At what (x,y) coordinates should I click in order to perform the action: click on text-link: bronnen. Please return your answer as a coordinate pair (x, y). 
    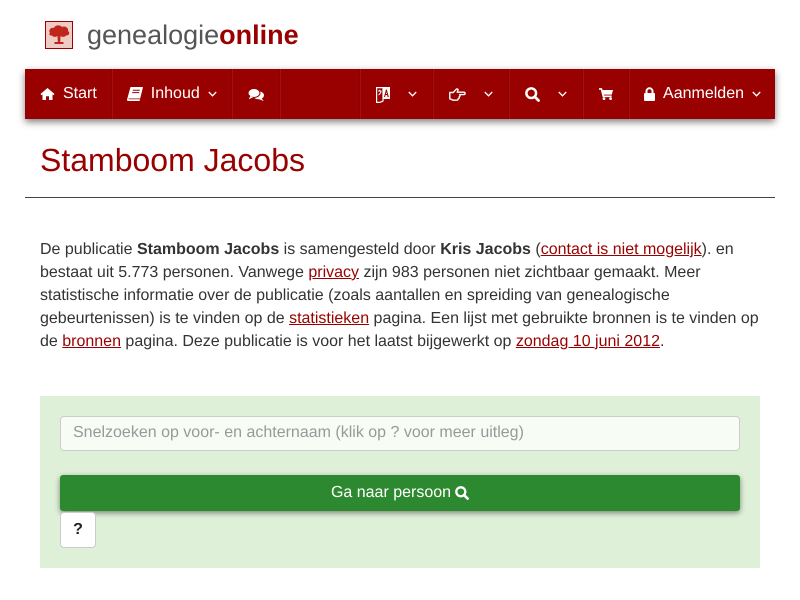
    Looking at the image, I should click on (91, 341).